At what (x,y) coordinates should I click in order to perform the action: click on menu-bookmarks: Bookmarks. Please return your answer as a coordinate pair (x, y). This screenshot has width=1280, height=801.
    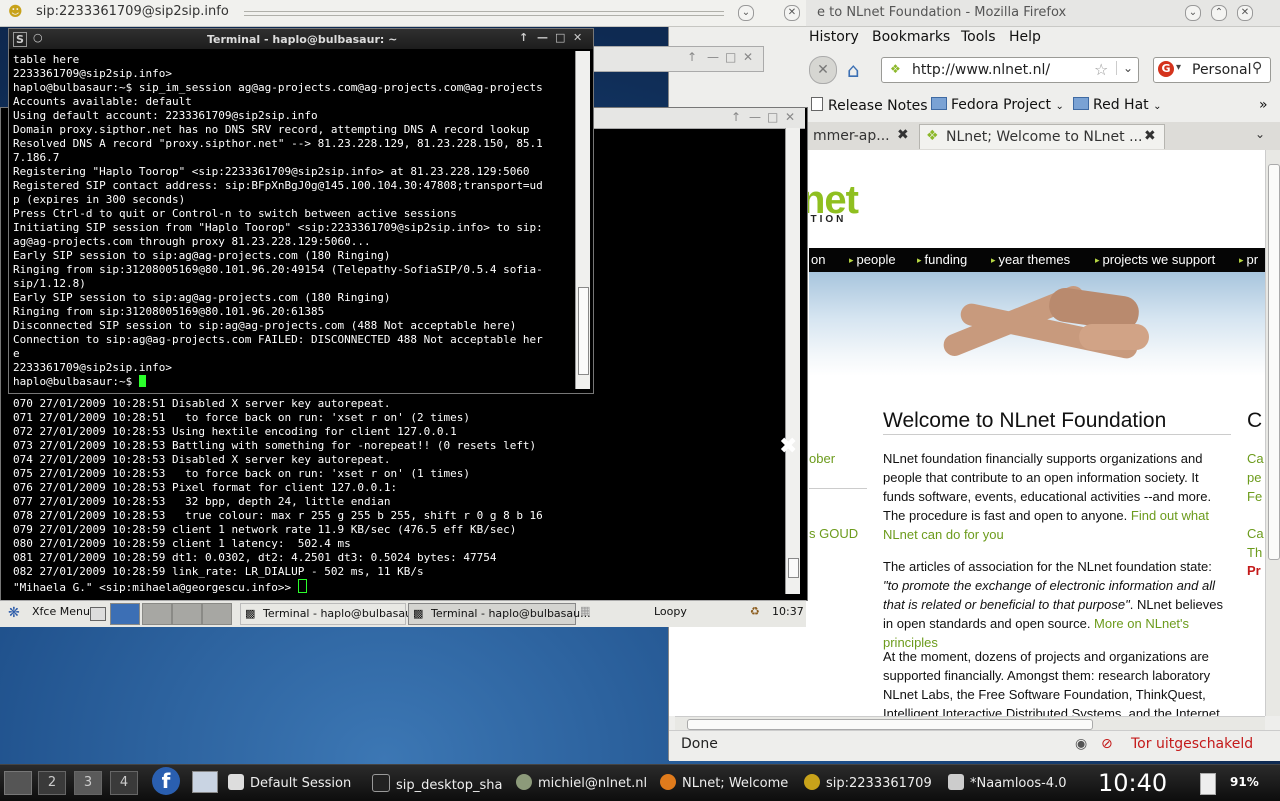
    Looking at the image, I should click on (911, 37).